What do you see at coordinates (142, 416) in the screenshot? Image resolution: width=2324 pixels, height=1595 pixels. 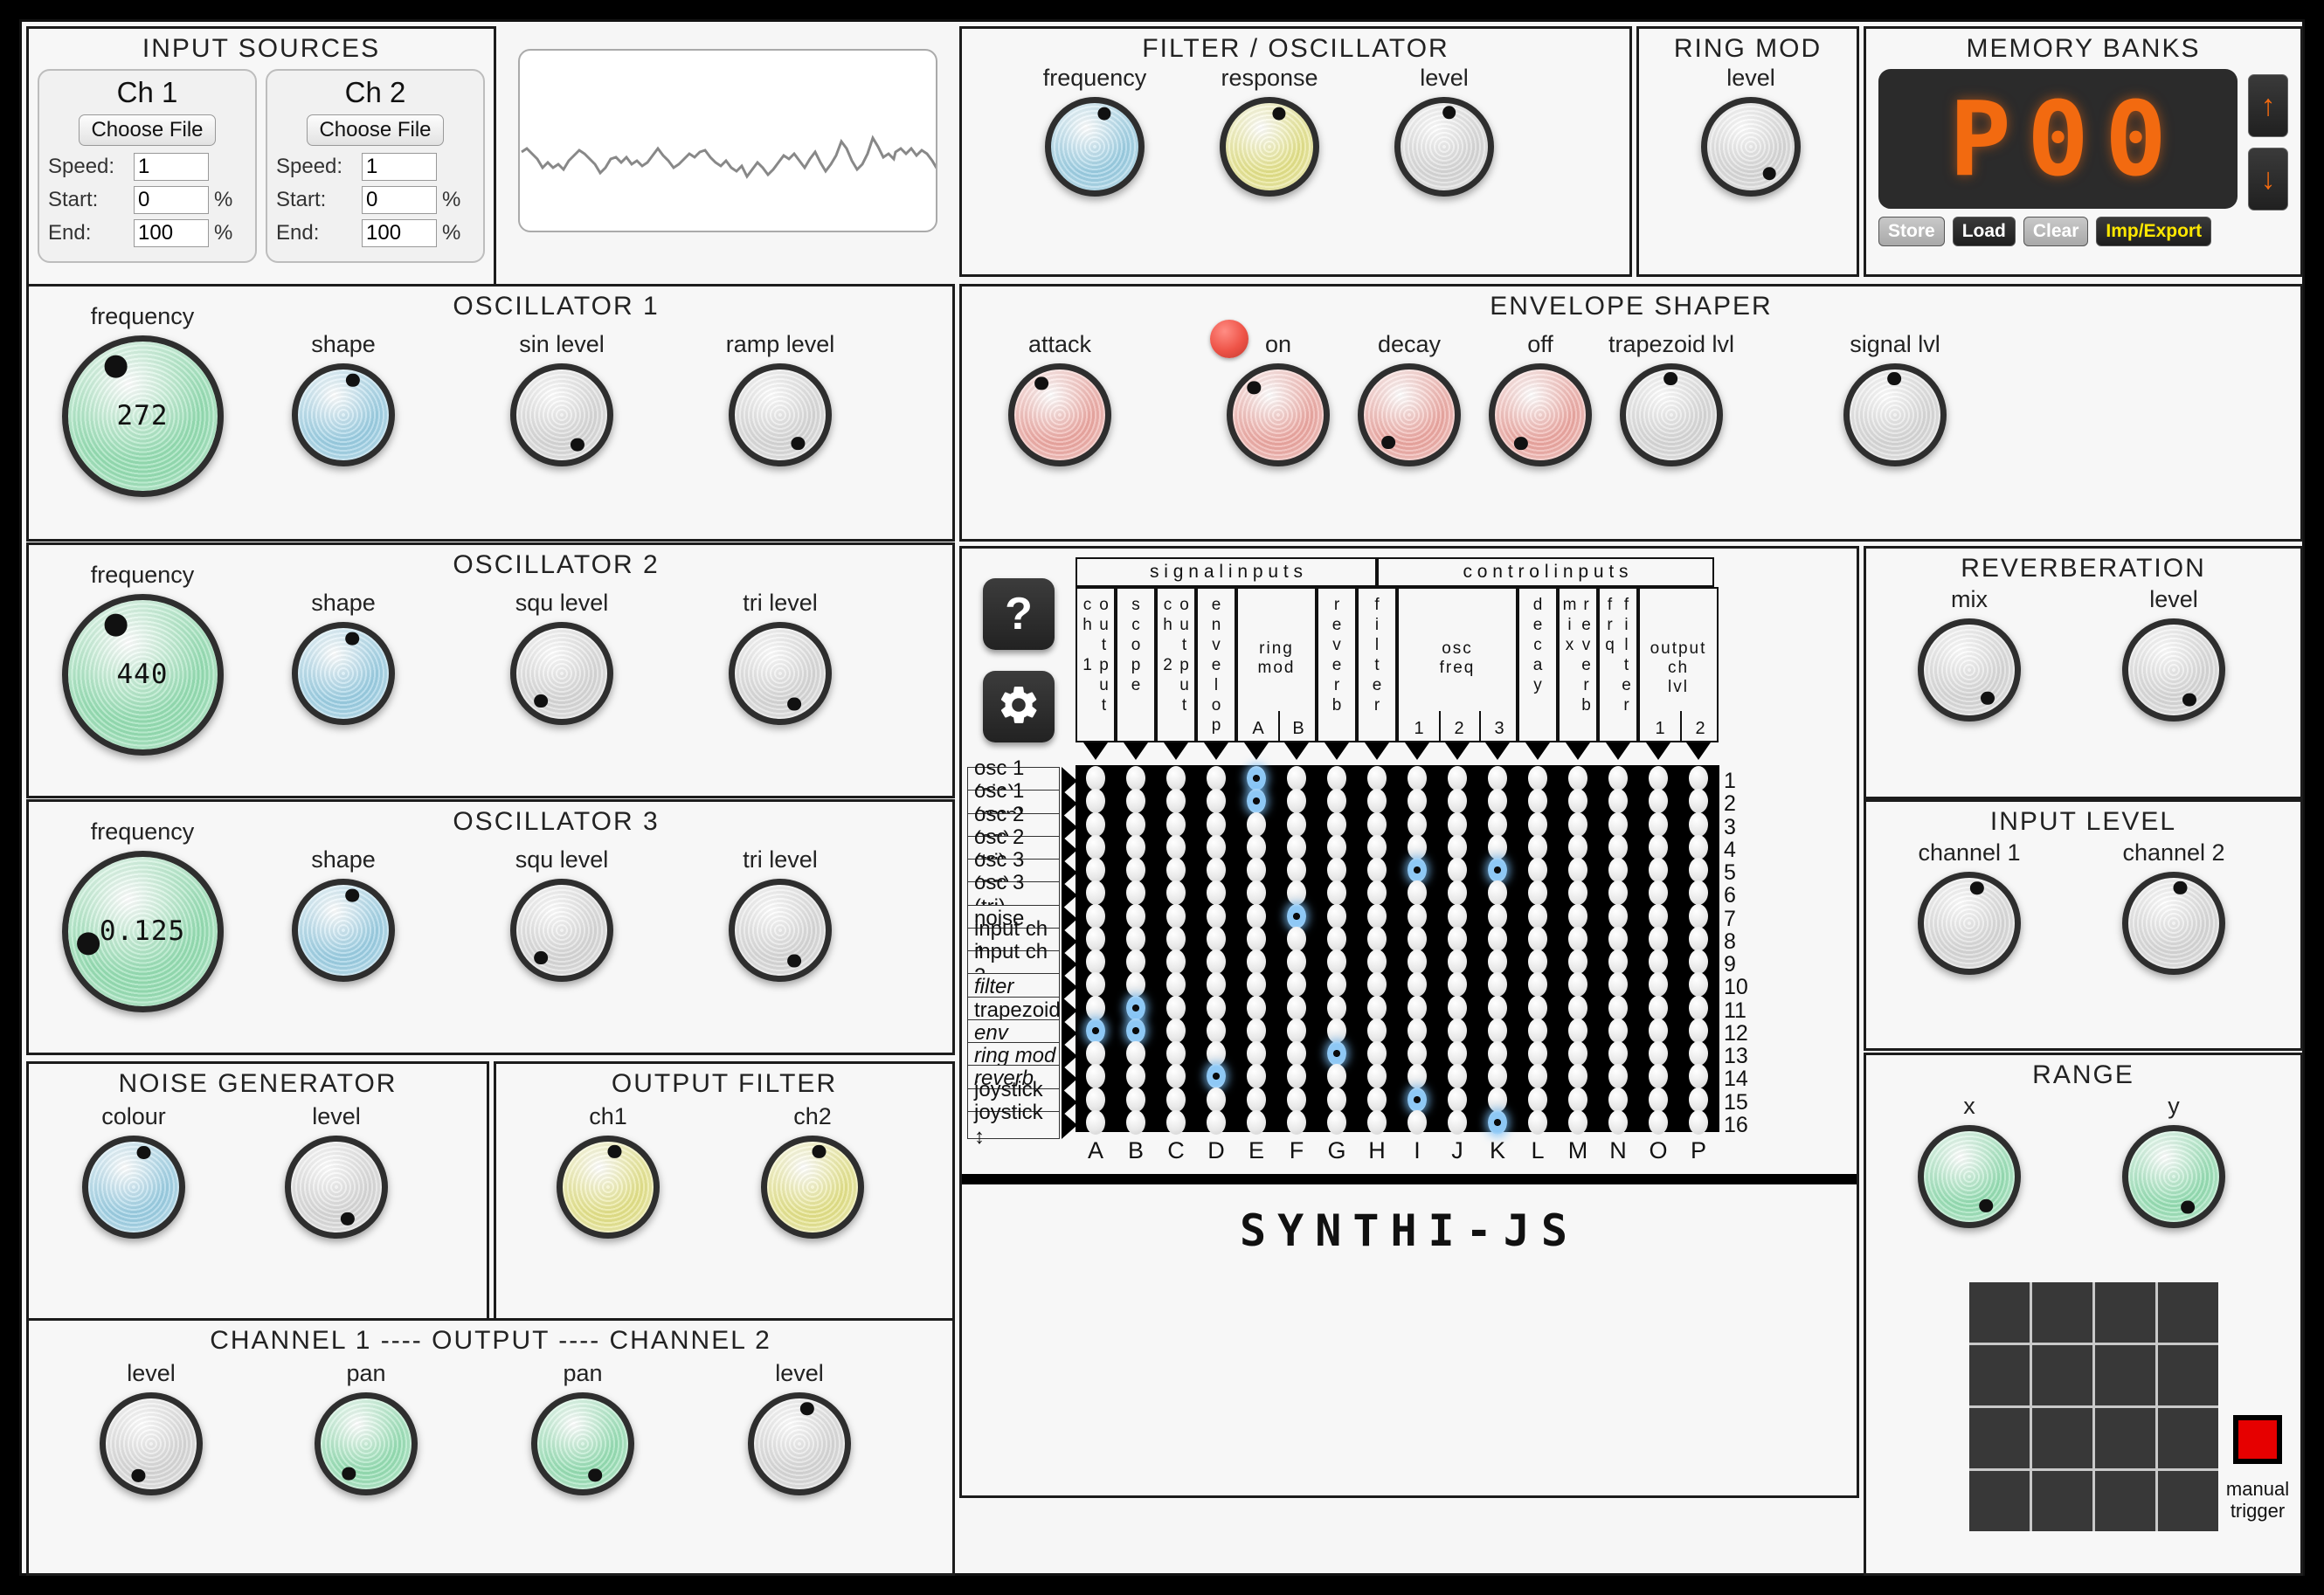 I see `knob-dial-osc1-frequency: 272` at bounding box center [142, 416].